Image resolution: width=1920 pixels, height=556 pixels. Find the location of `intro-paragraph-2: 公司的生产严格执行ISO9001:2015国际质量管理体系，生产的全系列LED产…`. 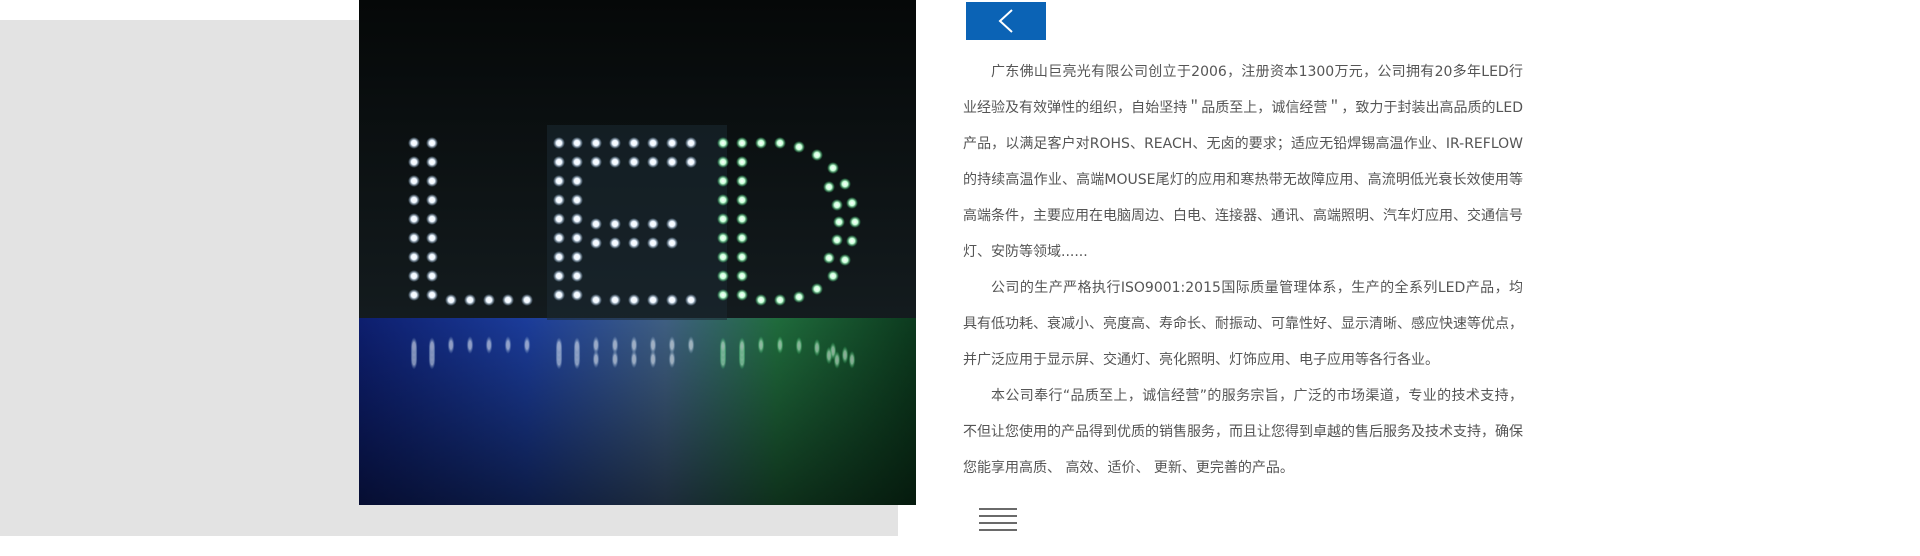

intro-paragraph-2: 公司的生产严格执行ISO9001:2015国际质量管理体系，生产的全系列LED产… is located at coordinates (1243, 324).